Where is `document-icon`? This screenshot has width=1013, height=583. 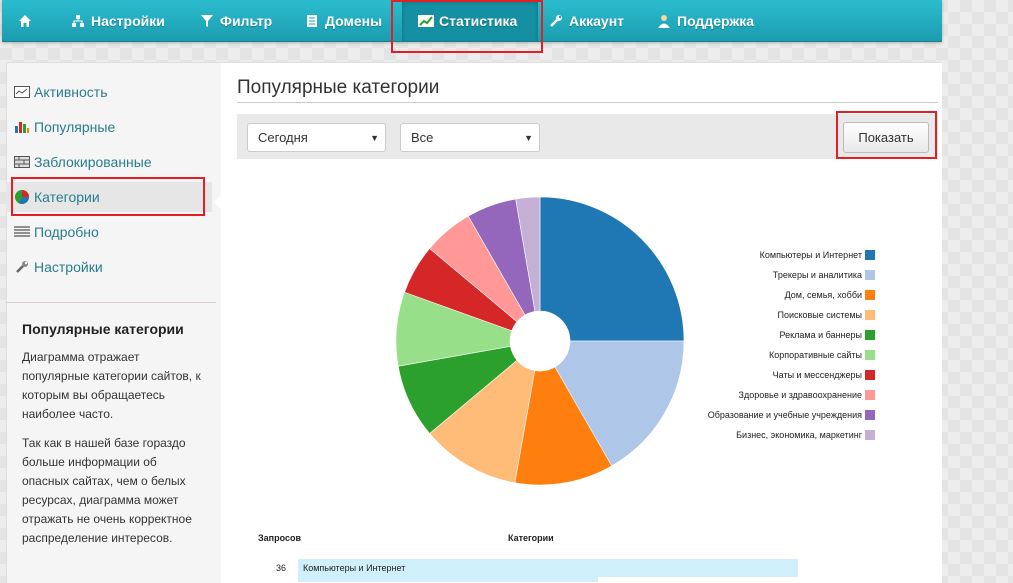 document-icon is located at coordinates (312, 21).